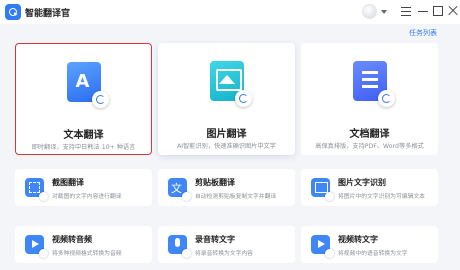  Describe the element at coordinates (68, 182) in the screenshot. I see `tool-name: 截图翻译` at that location.